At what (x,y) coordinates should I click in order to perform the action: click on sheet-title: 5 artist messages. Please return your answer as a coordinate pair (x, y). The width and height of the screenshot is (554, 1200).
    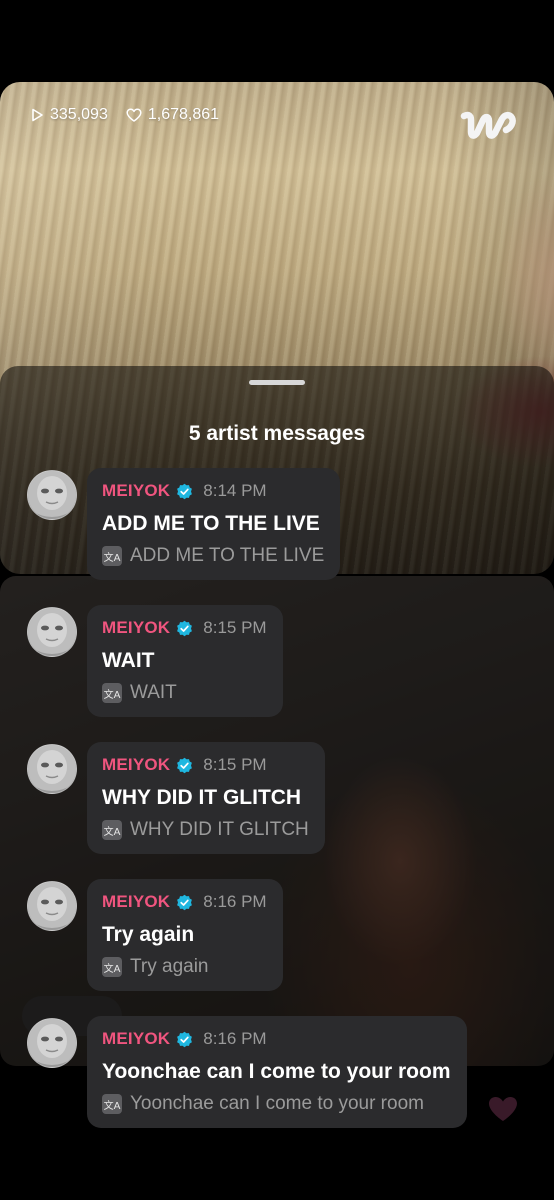
    Looking at the image, I should click on (277, 433).